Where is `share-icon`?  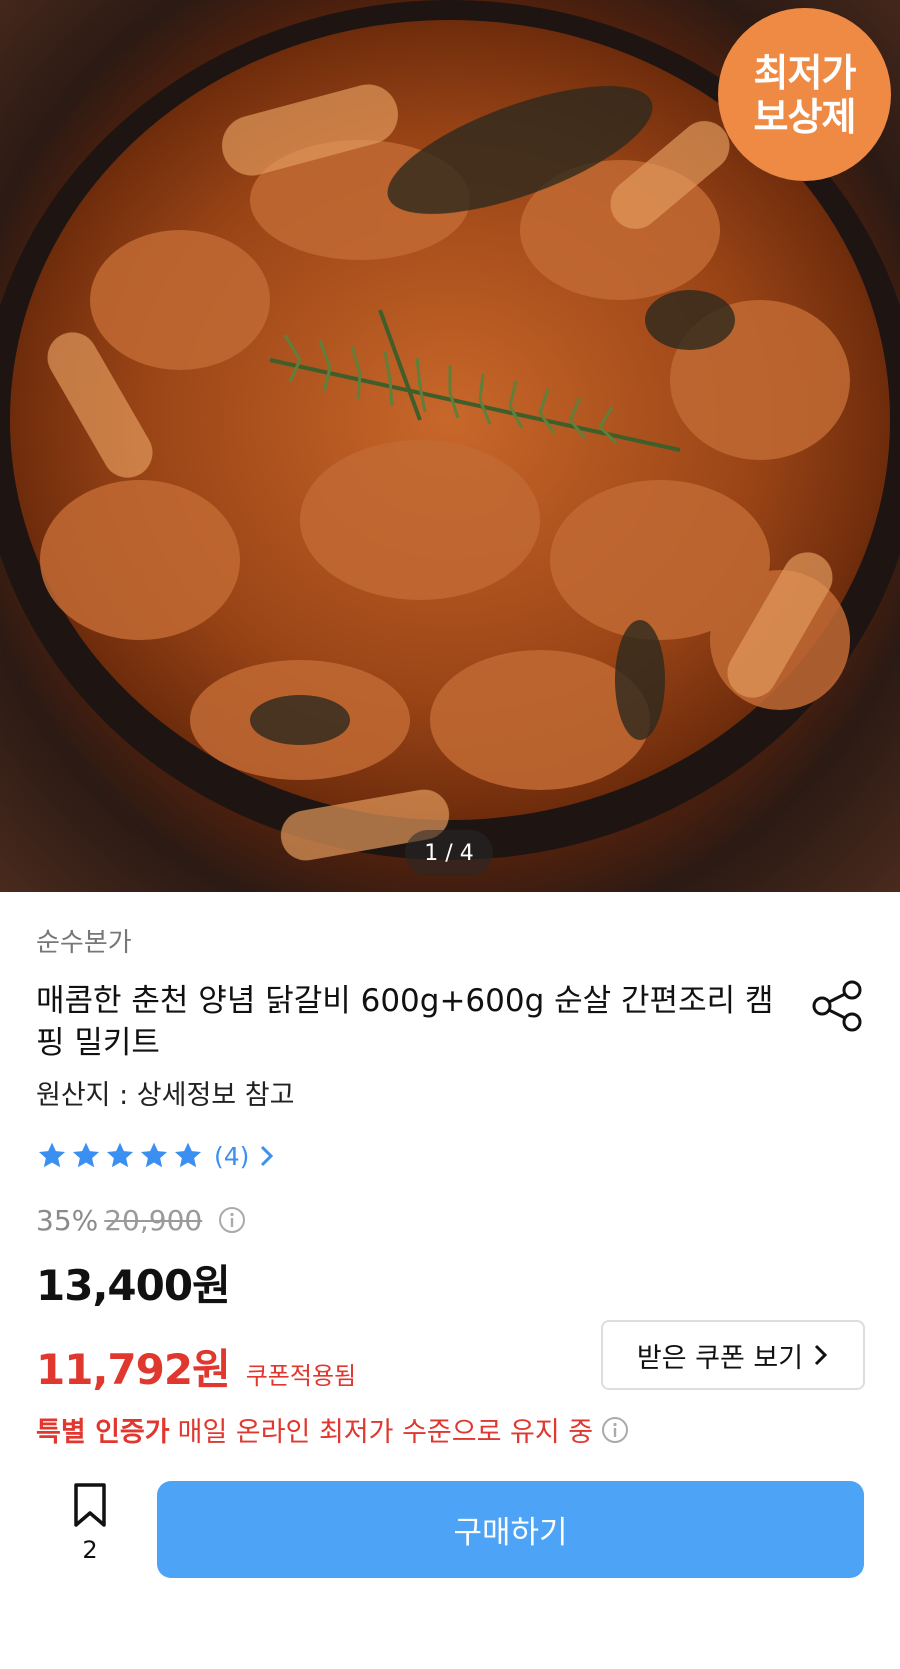
share-icon is located at coordinates (837, 1006).